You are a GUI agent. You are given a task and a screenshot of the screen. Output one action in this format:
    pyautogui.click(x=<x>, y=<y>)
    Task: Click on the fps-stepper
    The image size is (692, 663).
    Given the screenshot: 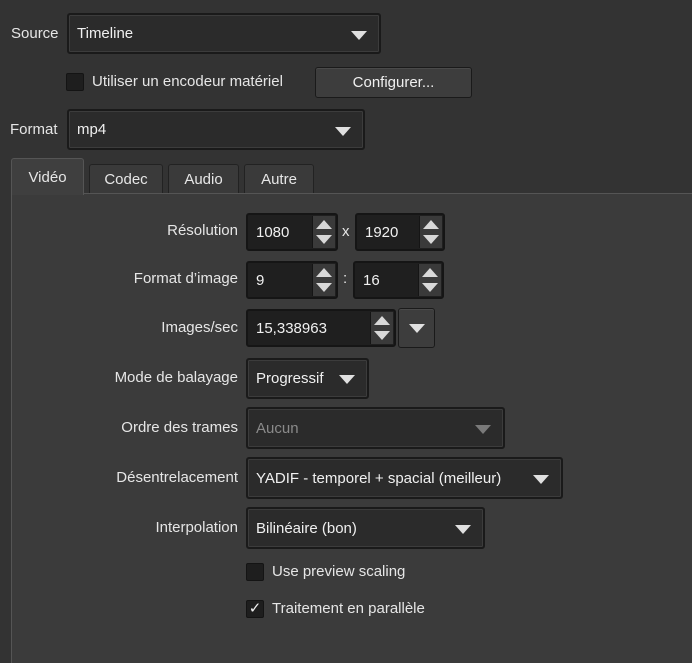 What is the action you would take?
    pyautogui.click(x=381, y=328)
    